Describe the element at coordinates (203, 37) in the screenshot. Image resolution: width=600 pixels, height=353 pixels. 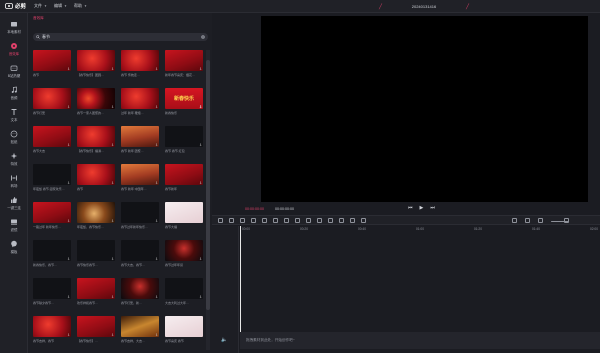
I see `clear-icon` at that location.